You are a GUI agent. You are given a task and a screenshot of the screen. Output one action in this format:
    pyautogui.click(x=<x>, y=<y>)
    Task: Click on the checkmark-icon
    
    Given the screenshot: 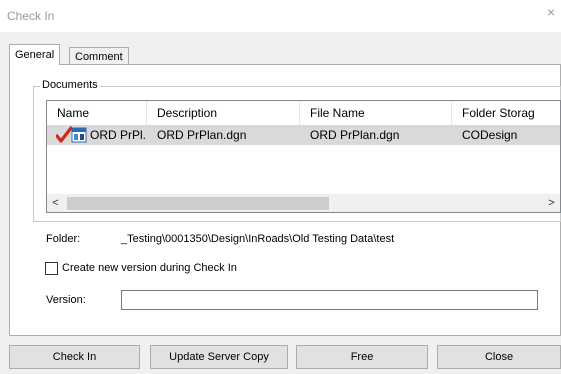 What is the action you would take?
    pyautogui.click(x=64, y=134)
    